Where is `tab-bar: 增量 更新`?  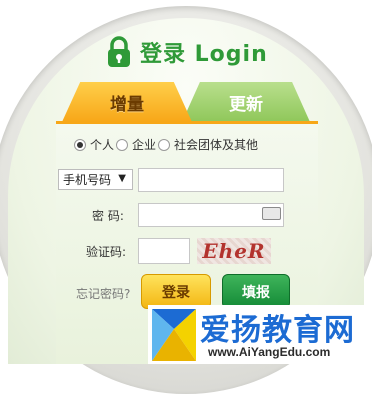 tab-bar: 增量 更新 is located at coordinates (186, 102).